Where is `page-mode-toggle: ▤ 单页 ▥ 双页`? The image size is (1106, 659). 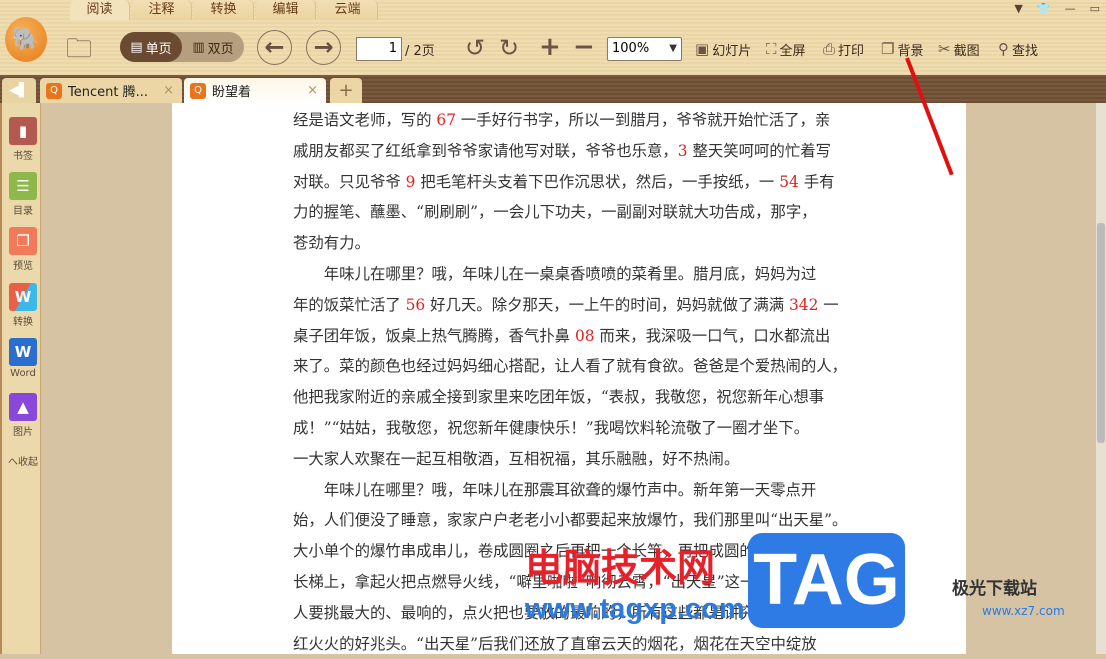
page-mode-toggle: ▤ 单页 ▥ 双页 is located at coordinates (182, 47).